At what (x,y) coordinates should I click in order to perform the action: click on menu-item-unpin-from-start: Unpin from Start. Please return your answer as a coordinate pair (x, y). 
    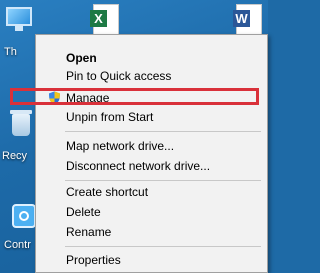
    Looking at the image, I should click on (151, 117).